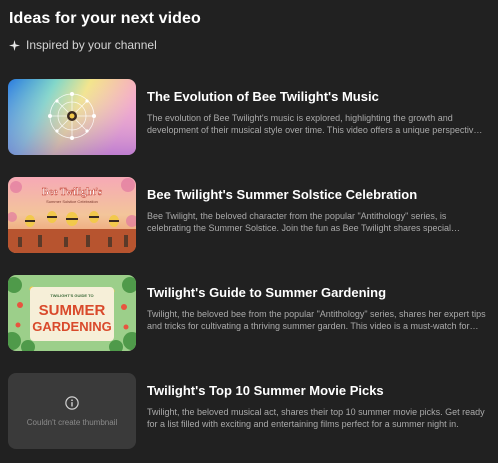 This screenshot has height=463, width=498. Describe the element at coordinates (72, 117) in the screenshot. I see `idea-thumbnail` at that location.